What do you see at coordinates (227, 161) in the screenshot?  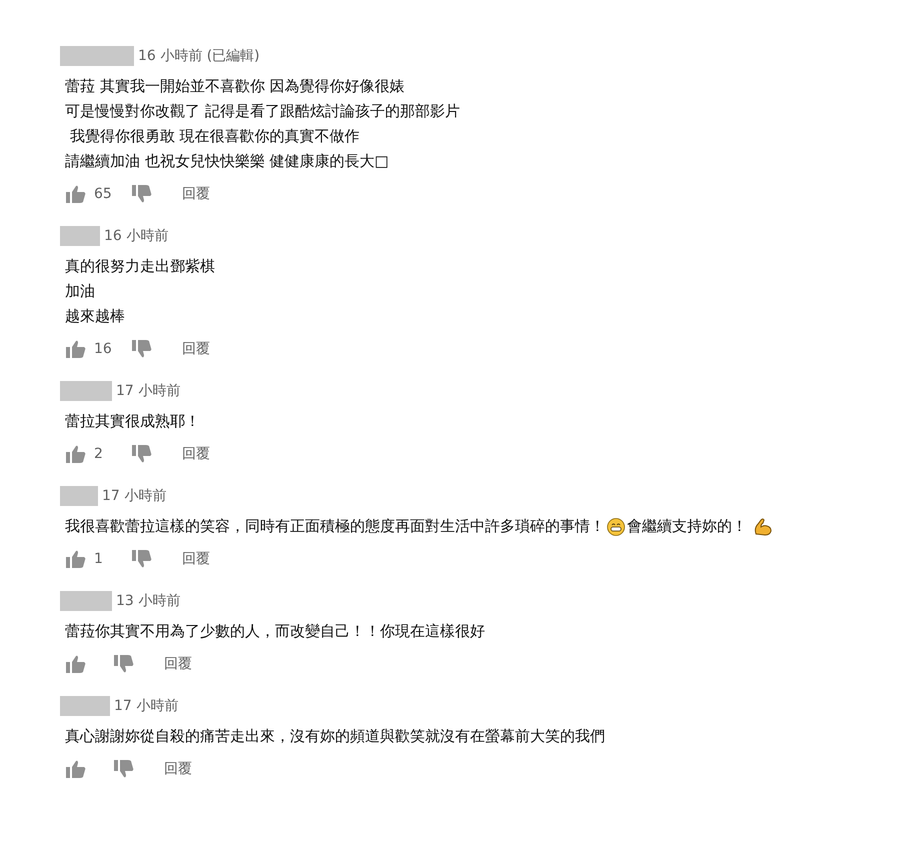 I see `comment-text: 請繼續加油 也祝女兒快快樂樂 健健康康的長大□` at bounding box center [227, 161].